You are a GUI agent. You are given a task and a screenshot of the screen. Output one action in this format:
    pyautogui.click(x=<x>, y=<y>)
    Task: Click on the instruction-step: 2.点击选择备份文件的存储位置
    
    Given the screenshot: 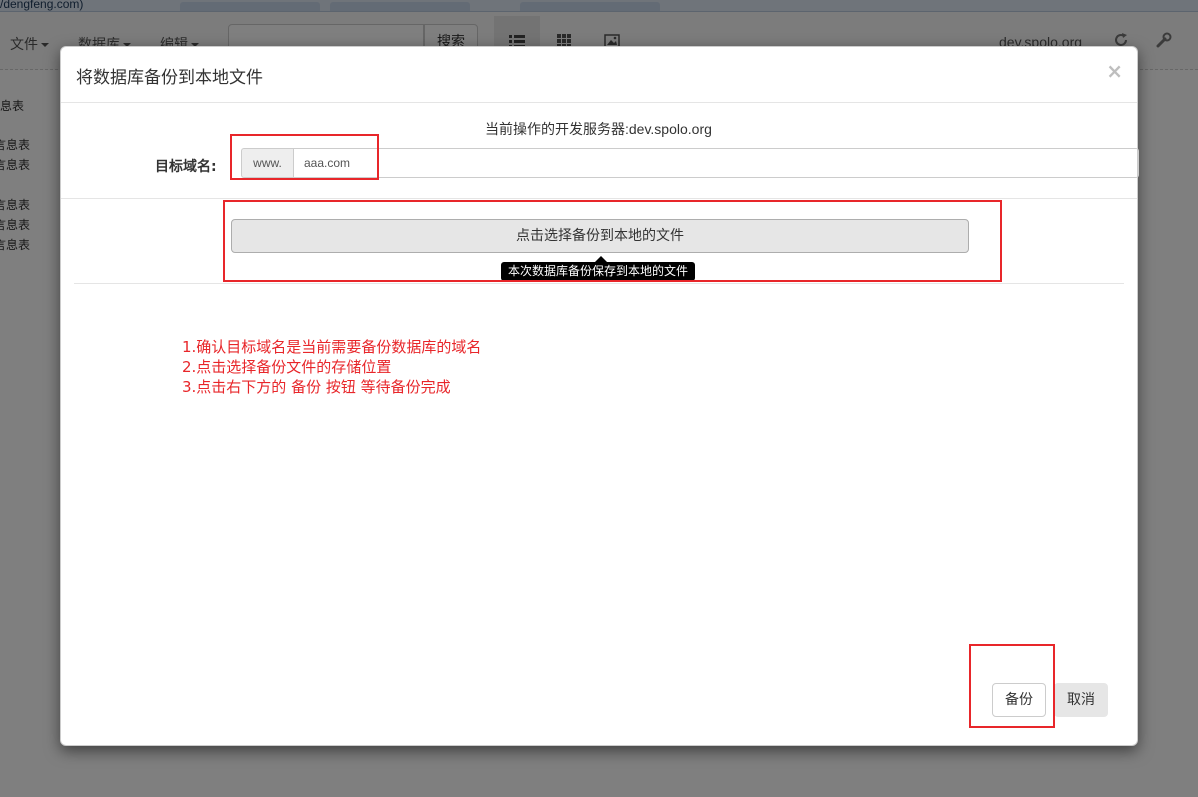 What is the action you would take?
    pyautogui.click(x=287, y=367)
    